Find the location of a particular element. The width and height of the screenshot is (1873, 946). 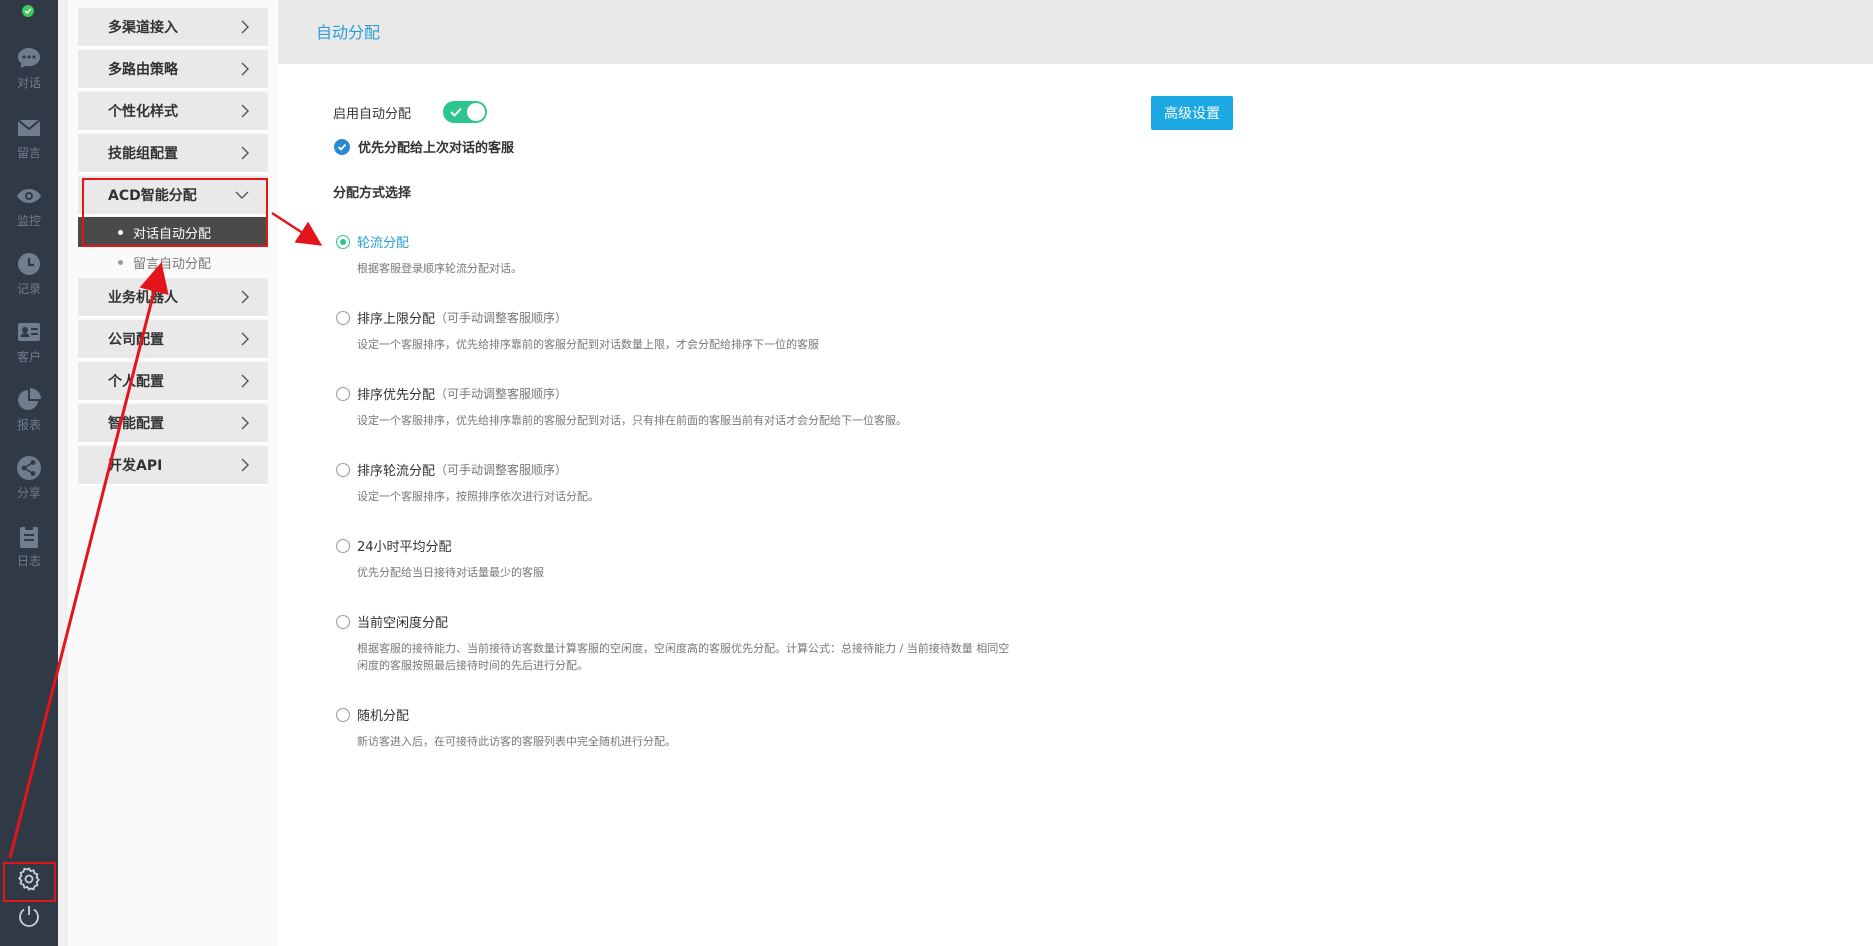

arrow-settings-to-menu is located at coordinates (88, 560).